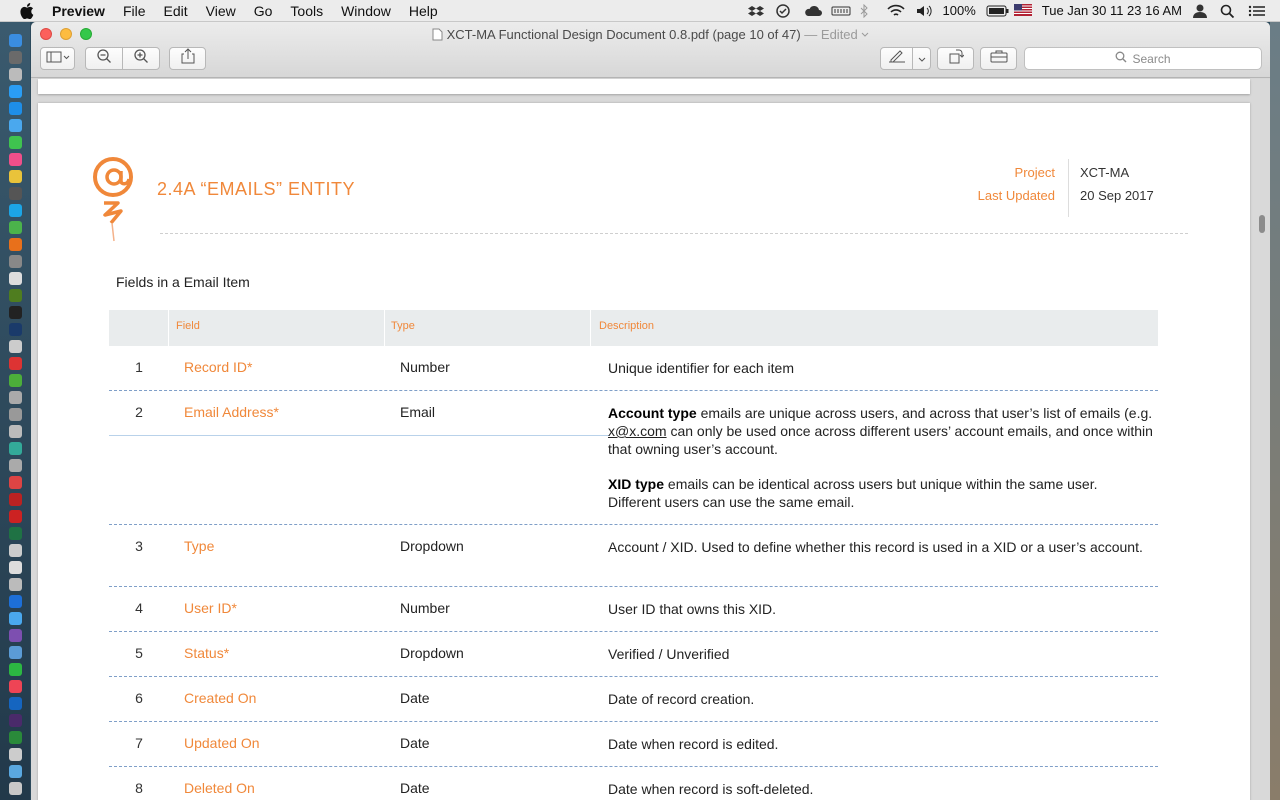 Image resolution: width=1280 pixels, height=800 pixels. I want to click on meta-divider, so click(1068, 188).